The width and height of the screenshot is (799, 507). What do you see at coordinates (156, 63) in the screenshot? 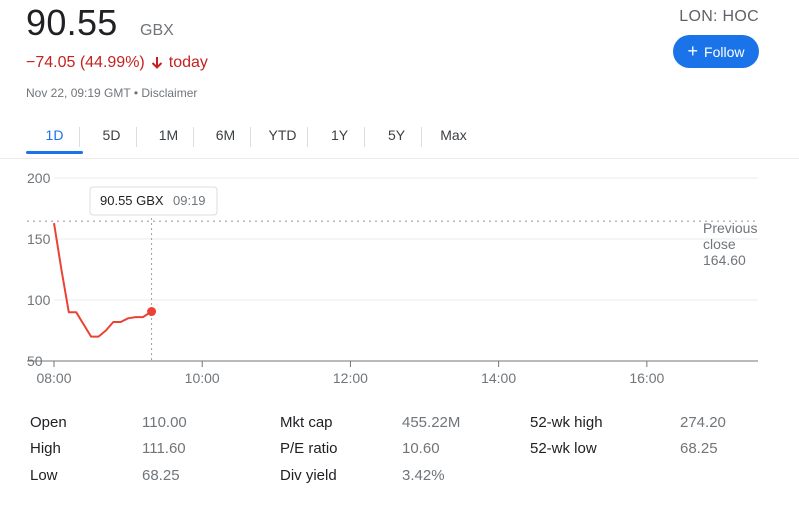
I see `arrow-down-icon` at bounding box center [156, 63].